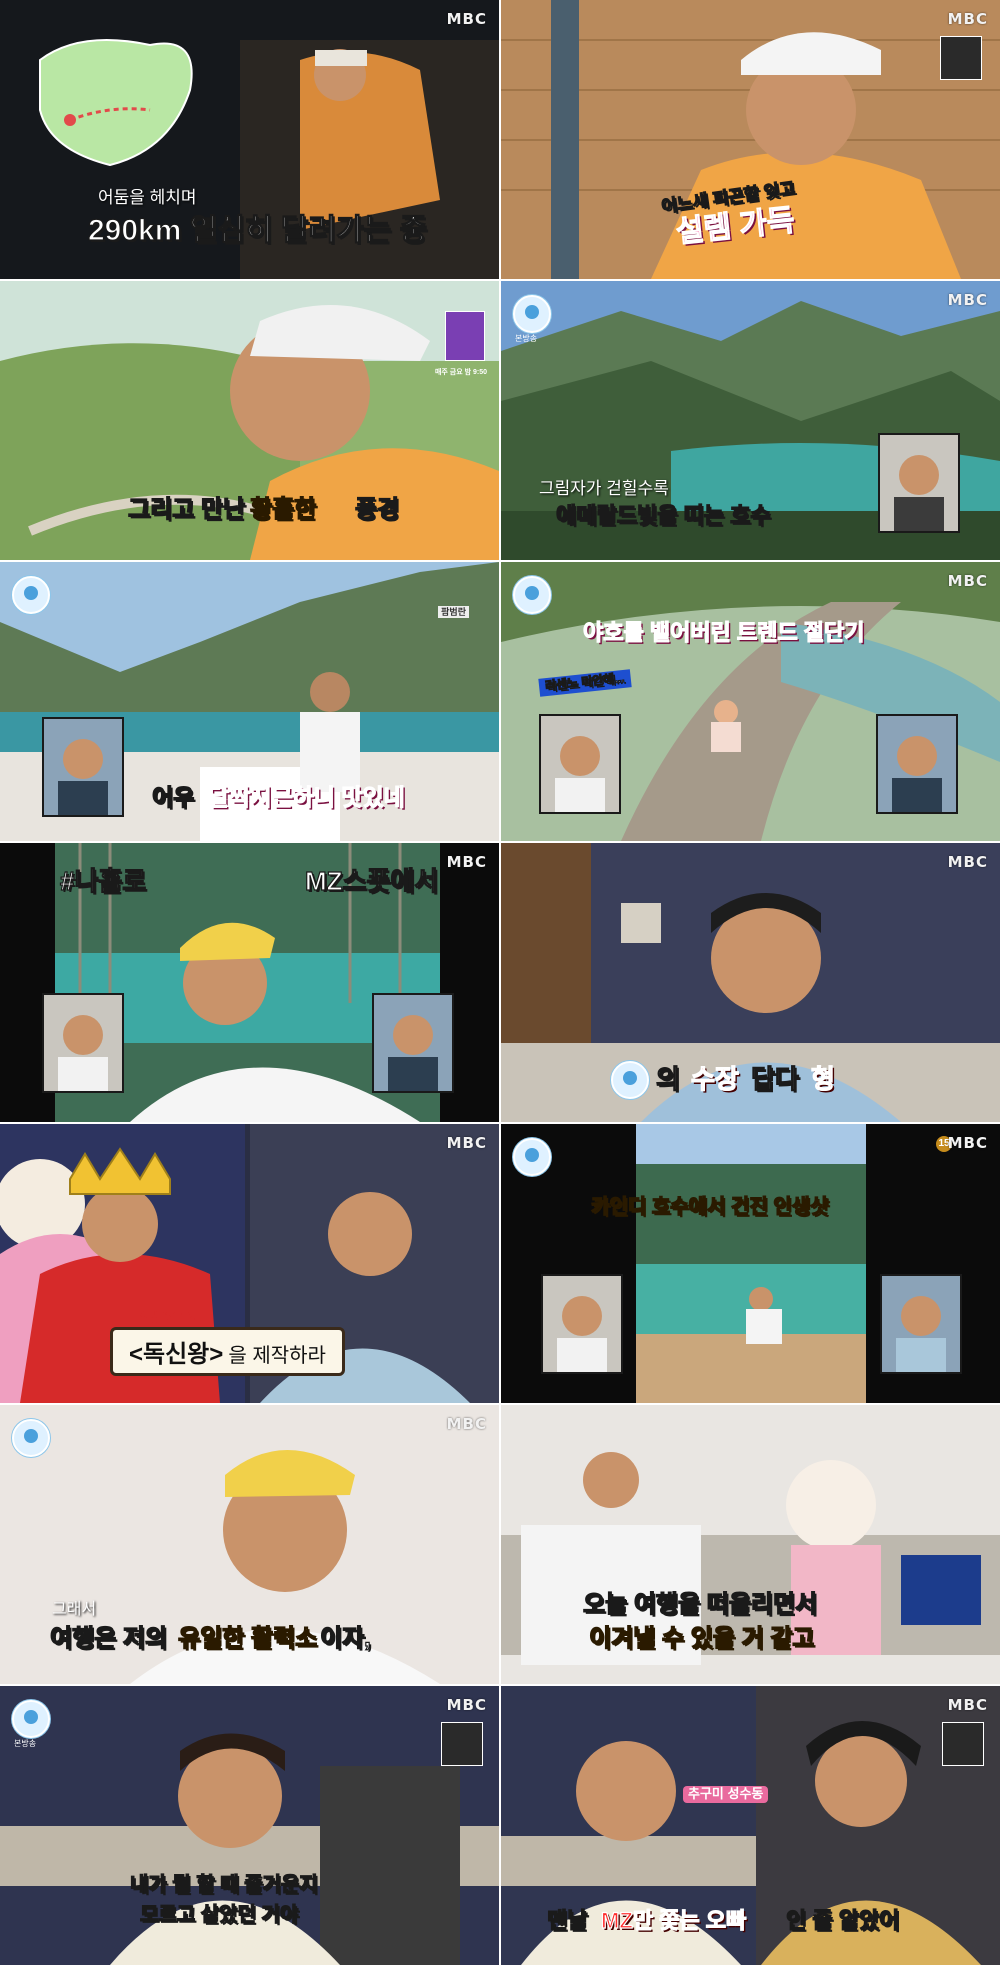  What do you see at coordinates (219, 1914) in the screenshot?
I see `caption-line-2: 모르고 살았던 거야` at bounding box center [219, 1914].